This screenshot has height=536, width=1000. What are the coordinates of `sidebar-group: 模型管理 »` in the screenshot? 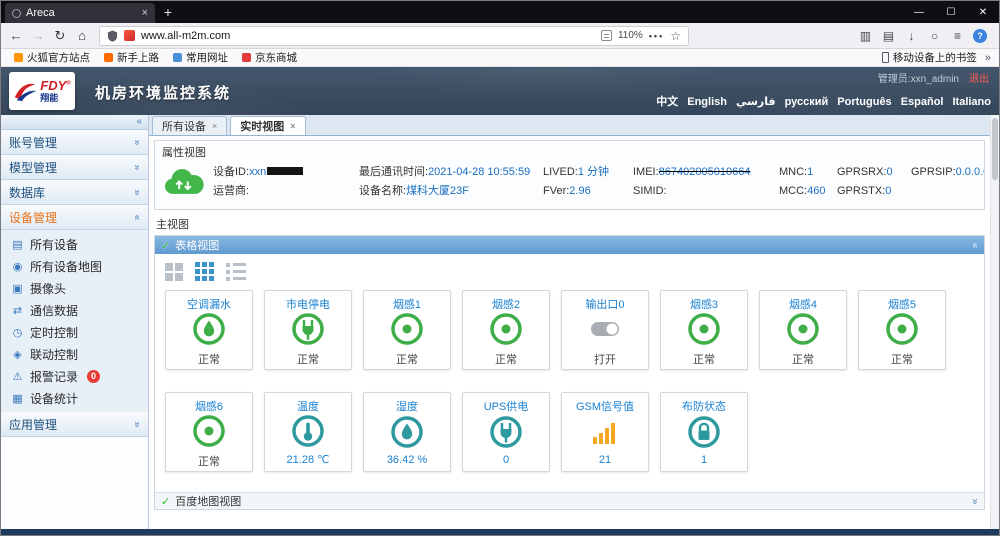 It's located at (74, 167).